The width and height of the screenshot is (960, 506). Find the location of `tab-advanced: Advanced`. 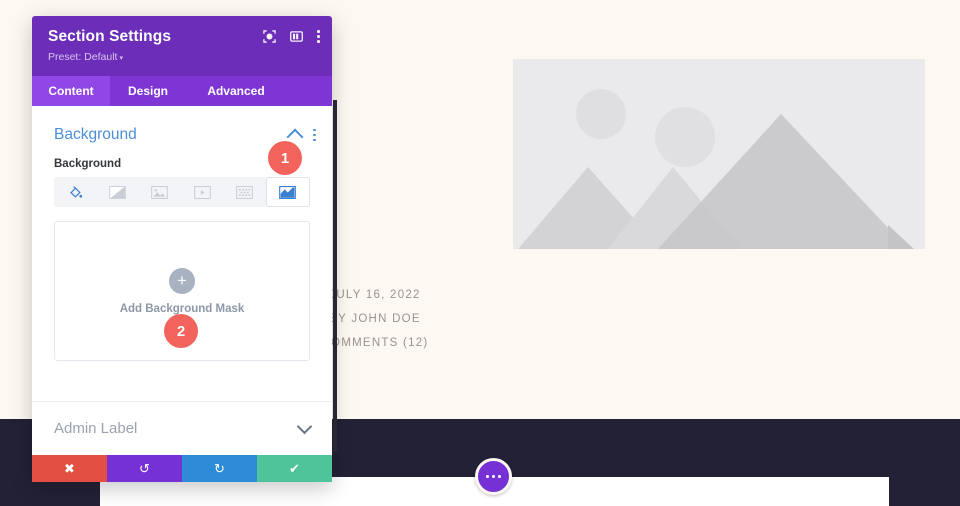

tab-advanced: Advanced is located at coordinates (236, 91).